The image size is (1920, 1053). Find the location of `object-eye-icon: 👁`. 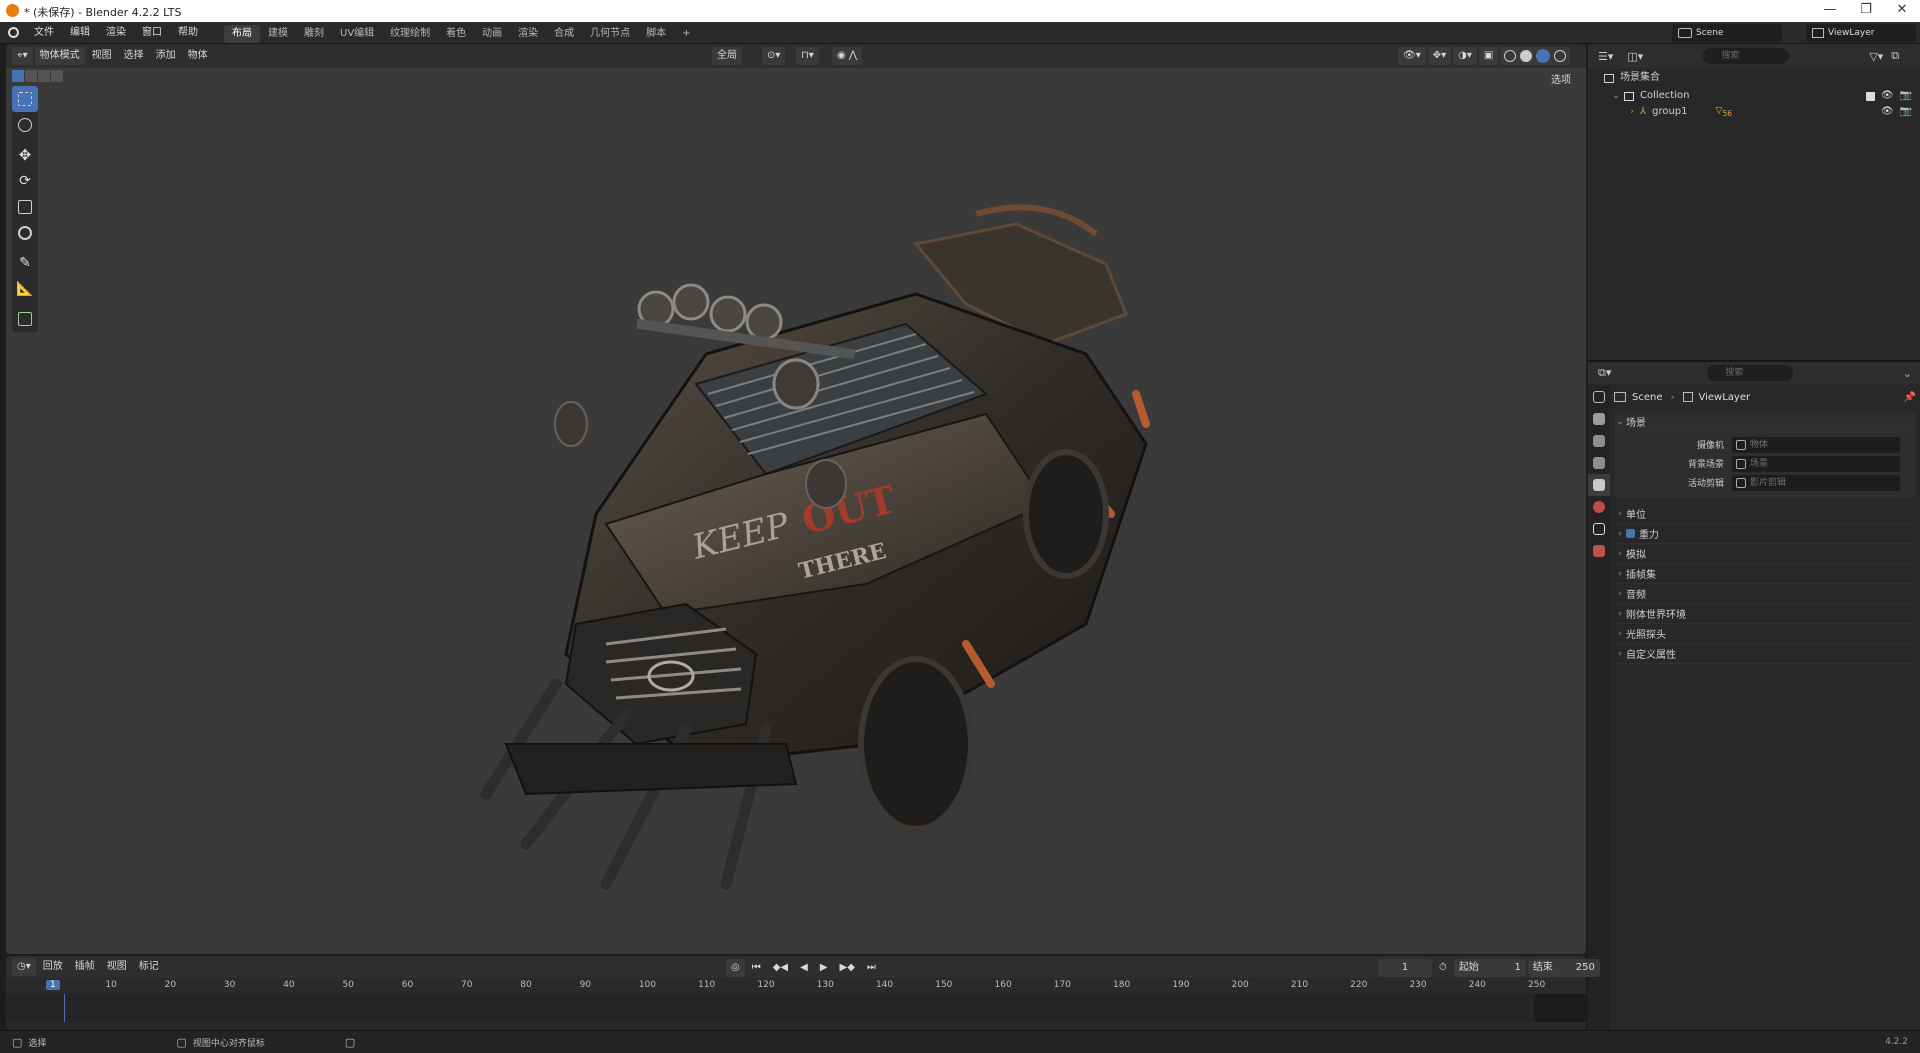

object-eye-icon: 👁 is located at coordinates (1887, 112).